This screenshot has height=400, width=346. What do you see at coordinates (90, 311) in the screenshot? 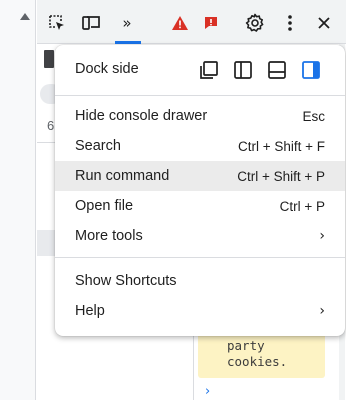
I see `menu-item-label: Help` at bounding box center [90, 311].